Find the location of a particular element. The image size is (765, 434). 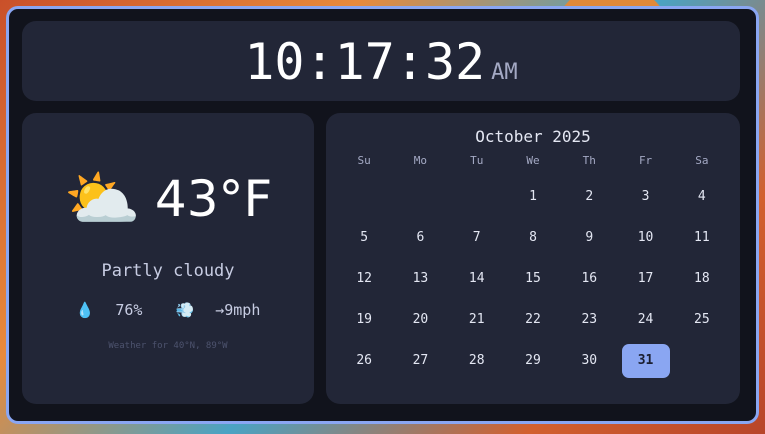

calendar-day: 29 is located at coordinates (533, 360).